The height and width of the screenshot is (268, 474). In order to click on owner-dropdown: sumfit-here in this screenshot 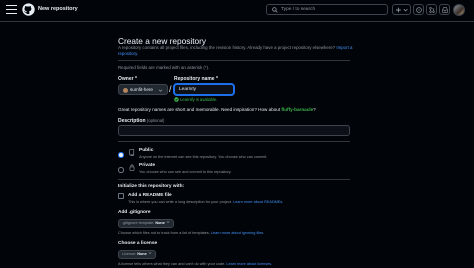, I will do `click(143, 89)`.